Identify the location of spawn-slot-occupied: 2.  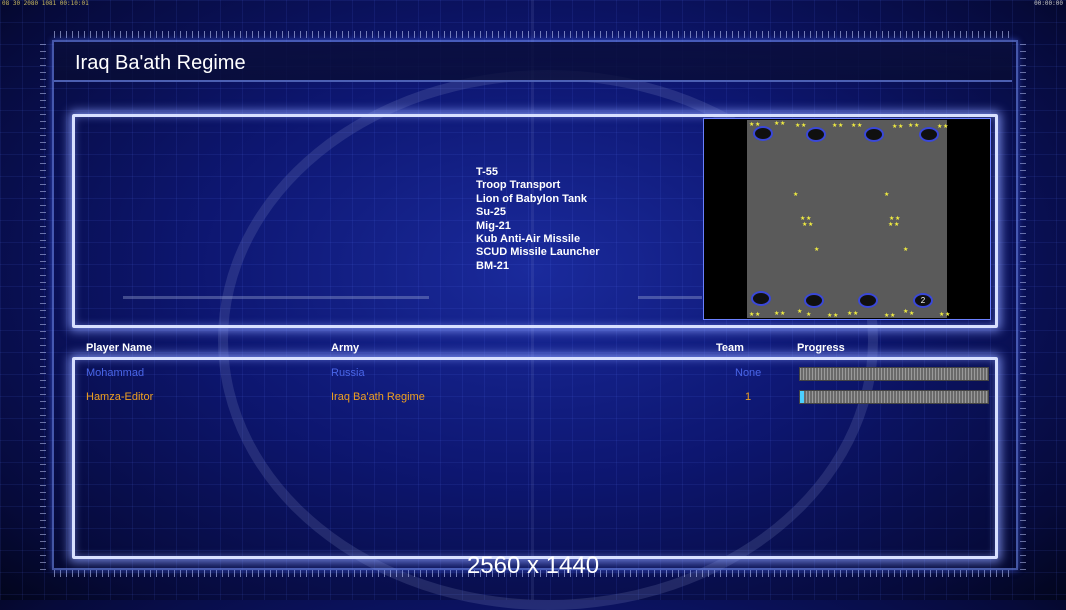
(923, 300).